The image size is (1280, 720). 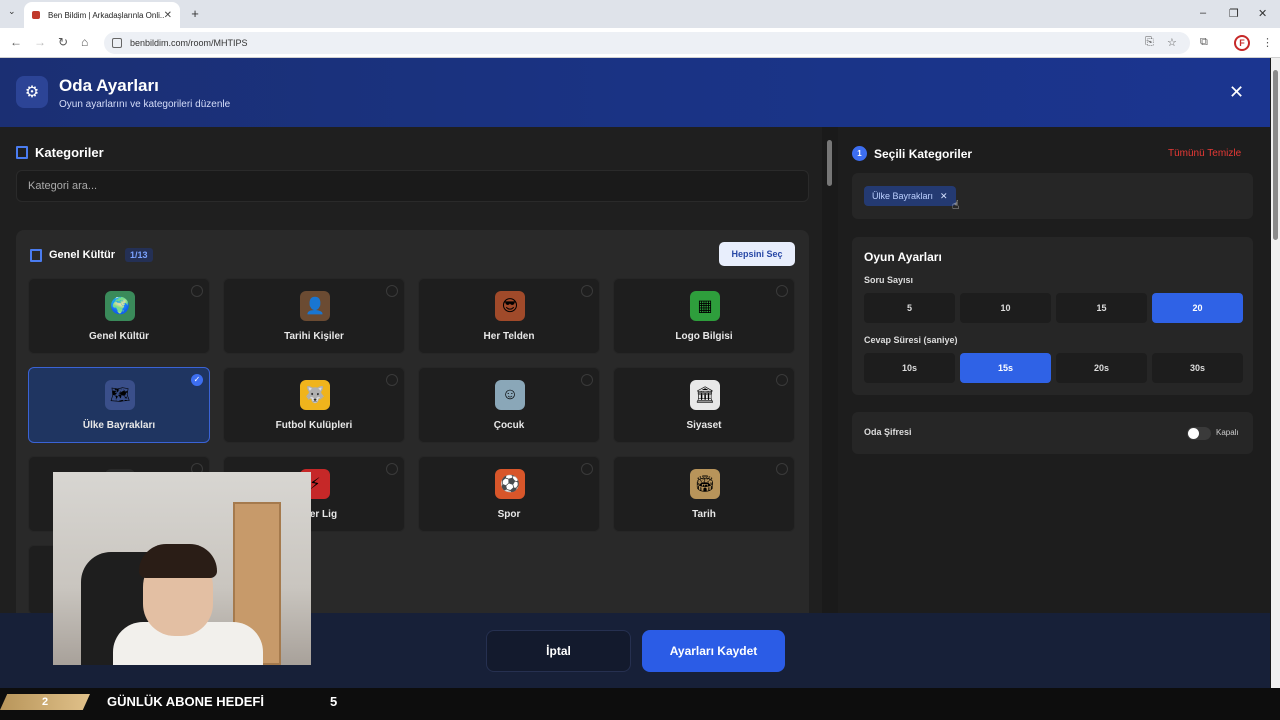 I want to click on answer-time-label: Cevap Süresi (saniye), so click(x=911, y=340).